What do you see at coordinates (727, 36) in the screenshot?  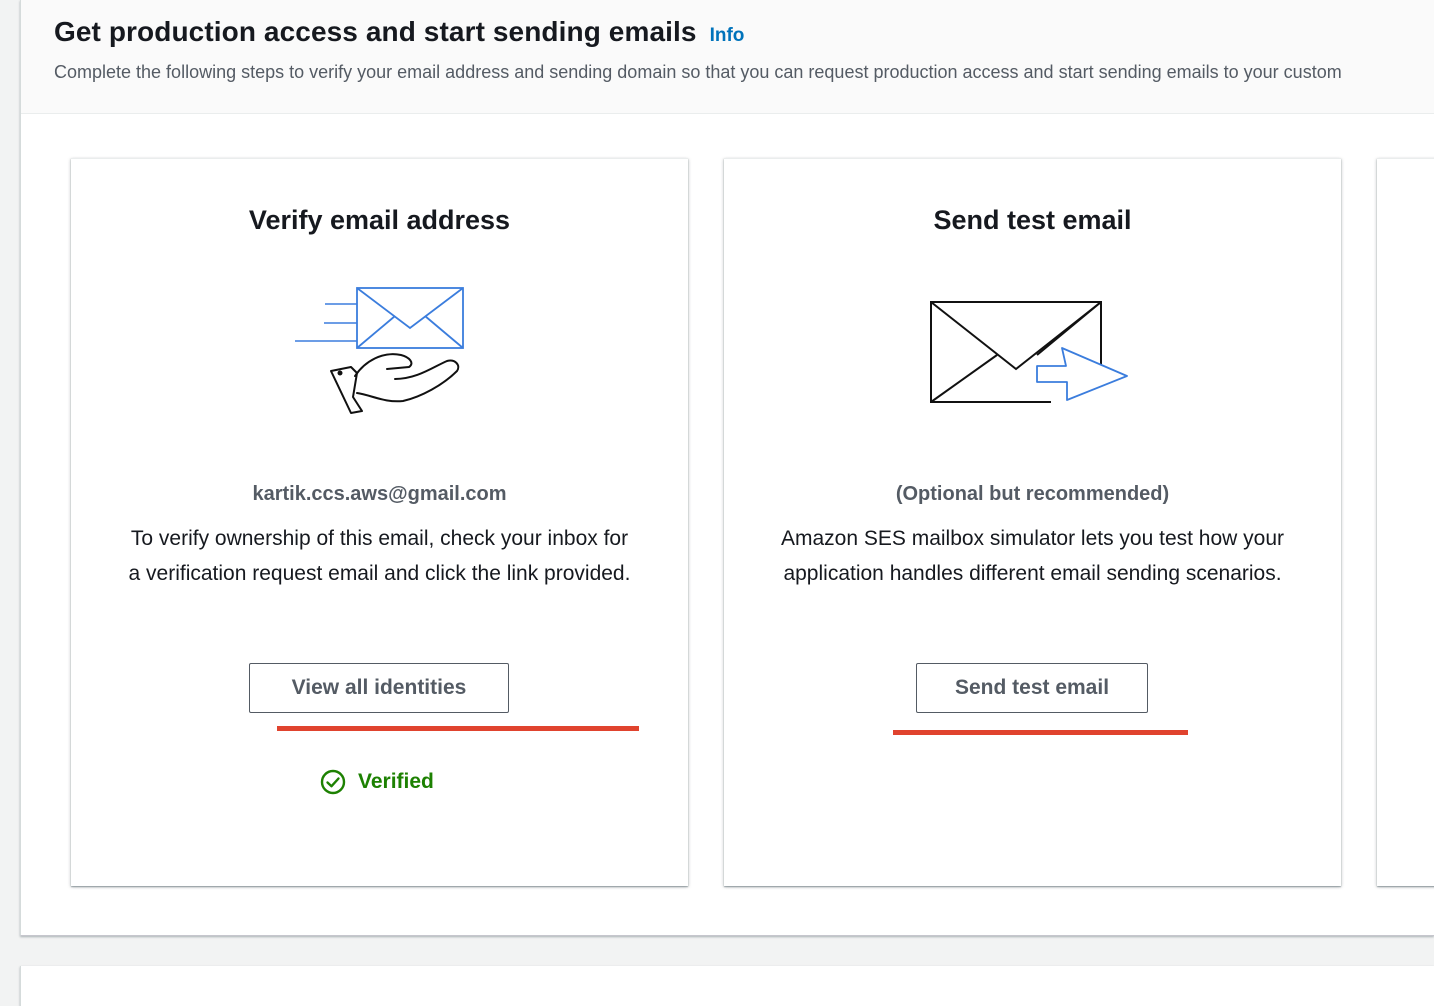 I see `info-link: Info` at bounding box center [727, 36].